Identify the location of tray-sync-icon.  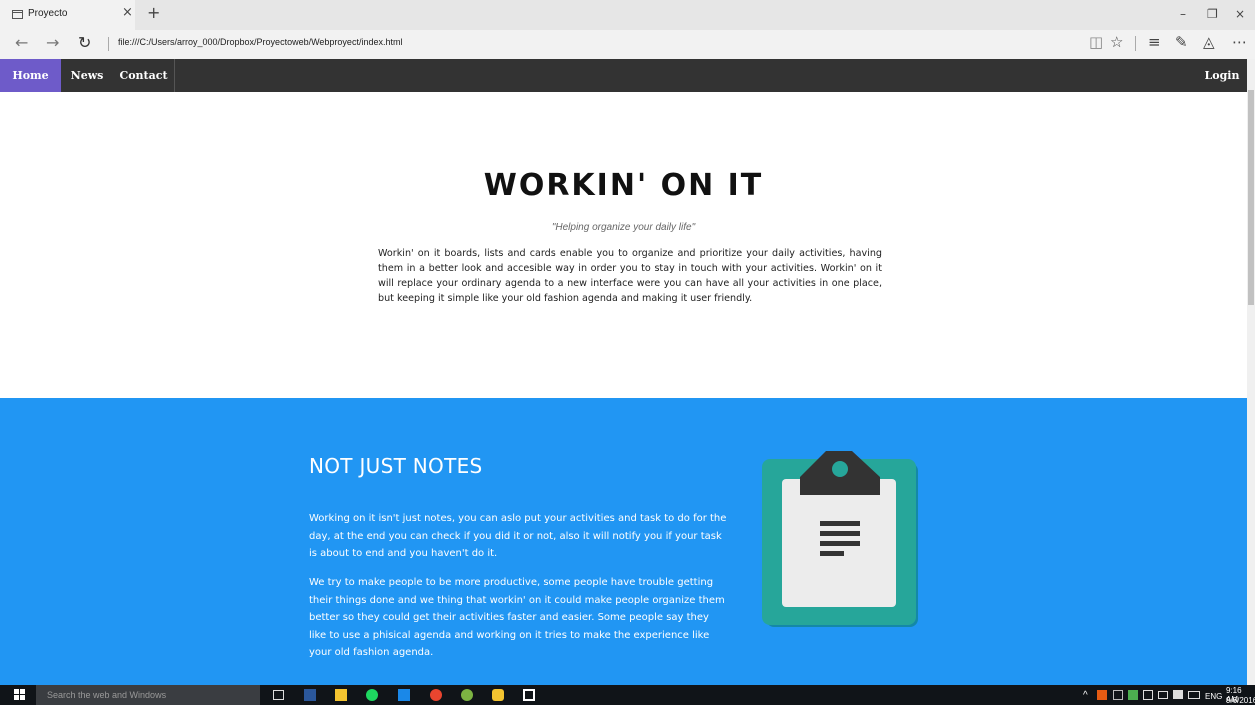
(1133, 695).